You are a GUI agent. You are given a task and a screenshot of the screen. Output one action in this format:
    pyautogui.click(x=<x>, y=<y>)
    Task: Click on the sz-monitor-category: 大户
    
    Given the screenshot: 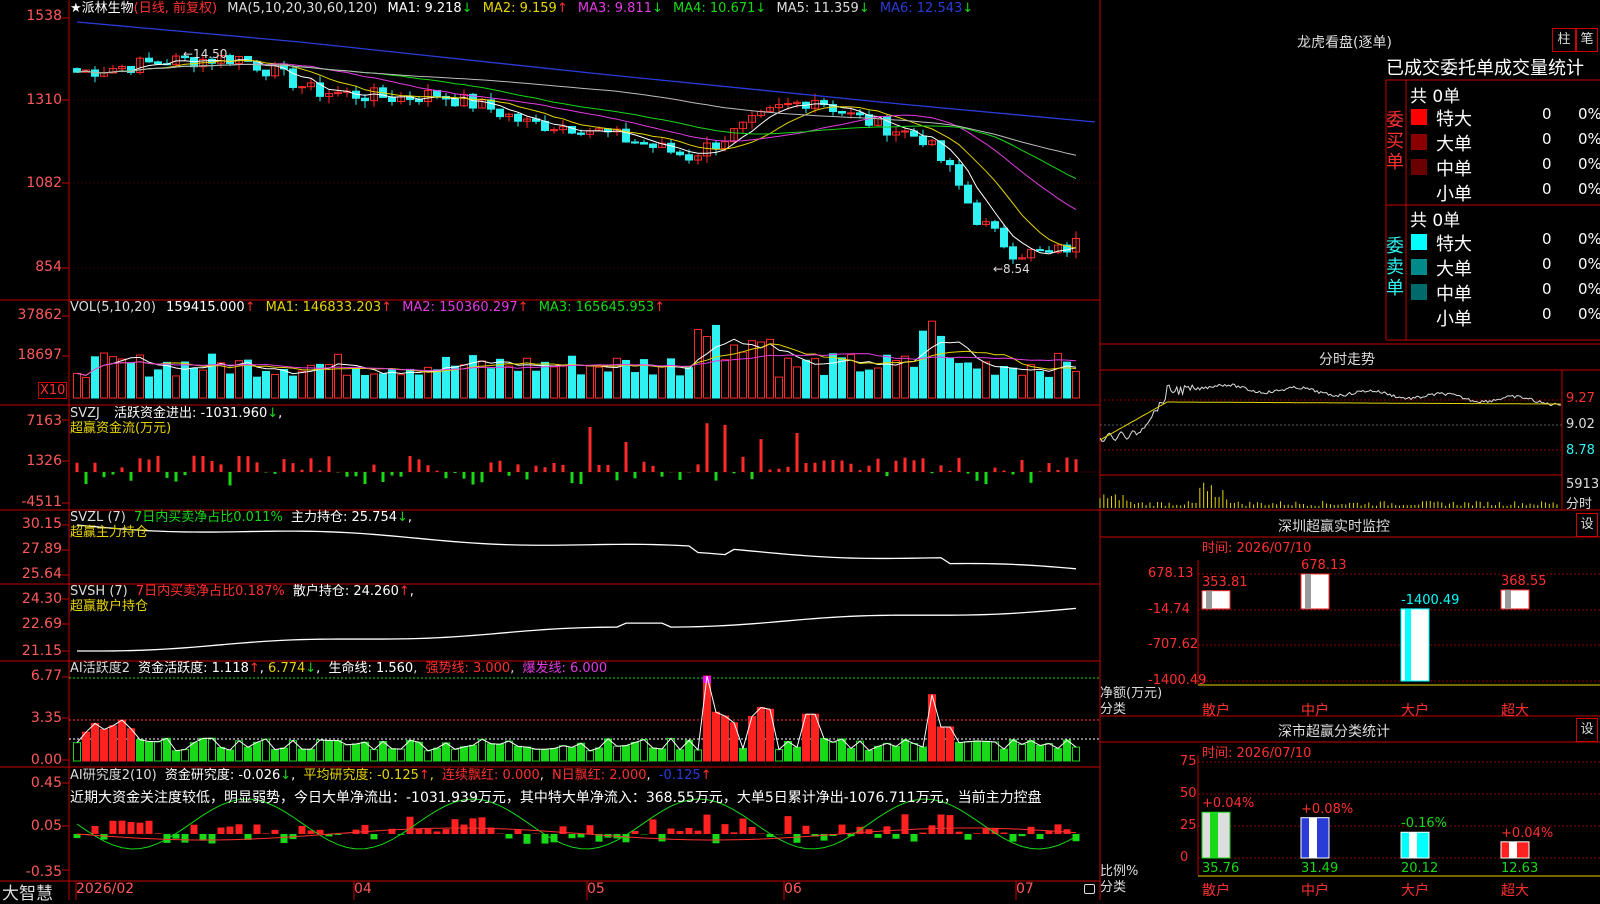 What is the action you would take?
    pyautogui.click(x=1415, y=710)
    